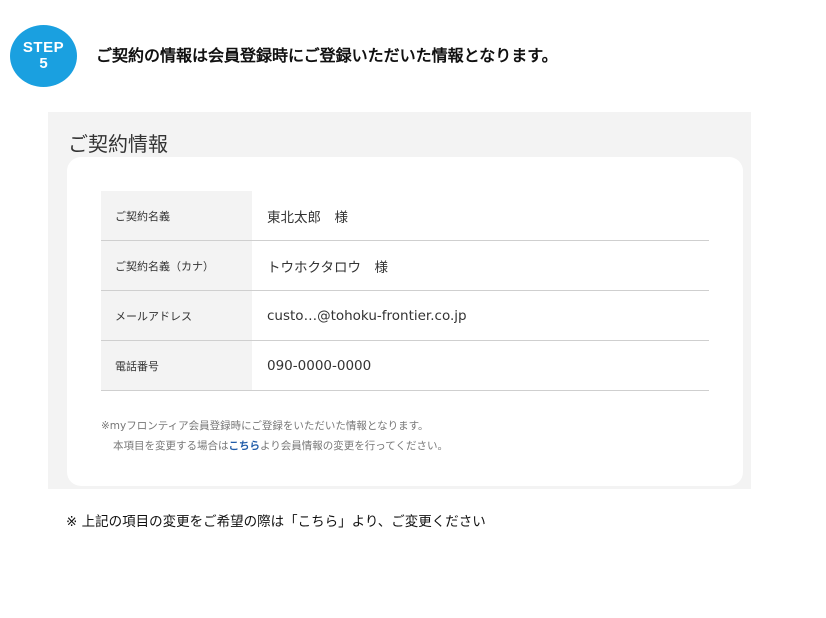  I want to click on note-text-after: より会員情報の変更を行ってください。, so click(354, 446).